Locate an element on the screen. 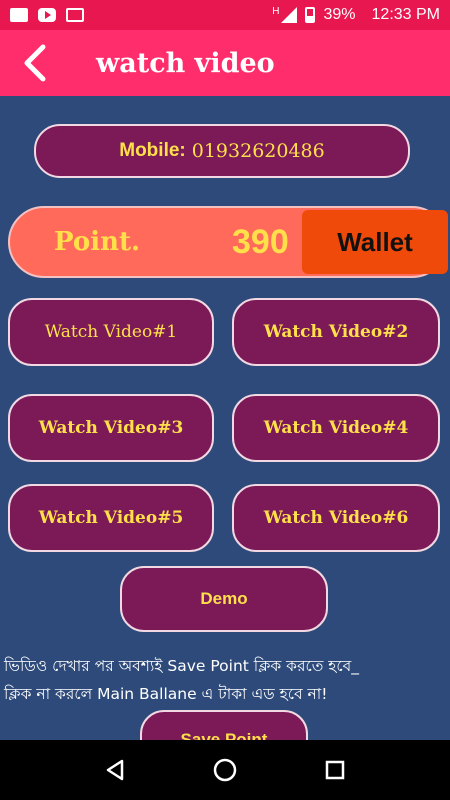  system-icons: H 39% 12:33 PM is located at coordinates (356, 15).